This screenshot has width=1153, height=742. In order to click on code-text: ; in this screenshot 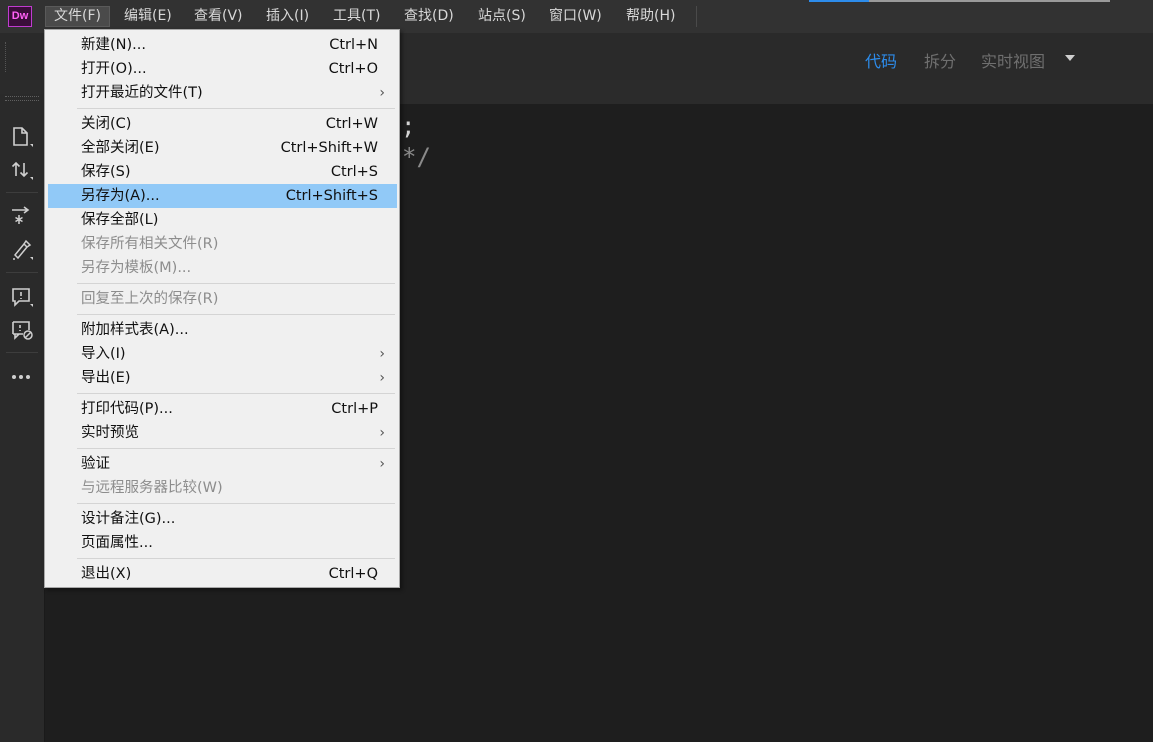, I will do `click(408, 126)`.